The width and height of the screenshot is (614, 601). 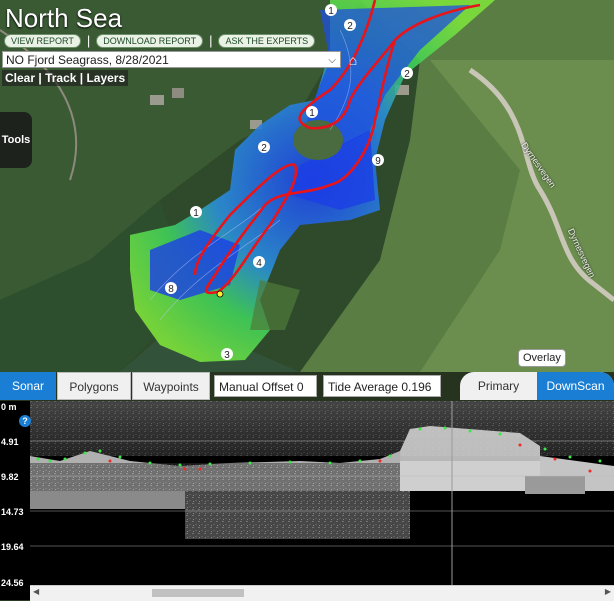 What do you see at coordinates (16, 140) in the screenshot?
I see `tools-button: Tools` at bounding box center [16, 140].